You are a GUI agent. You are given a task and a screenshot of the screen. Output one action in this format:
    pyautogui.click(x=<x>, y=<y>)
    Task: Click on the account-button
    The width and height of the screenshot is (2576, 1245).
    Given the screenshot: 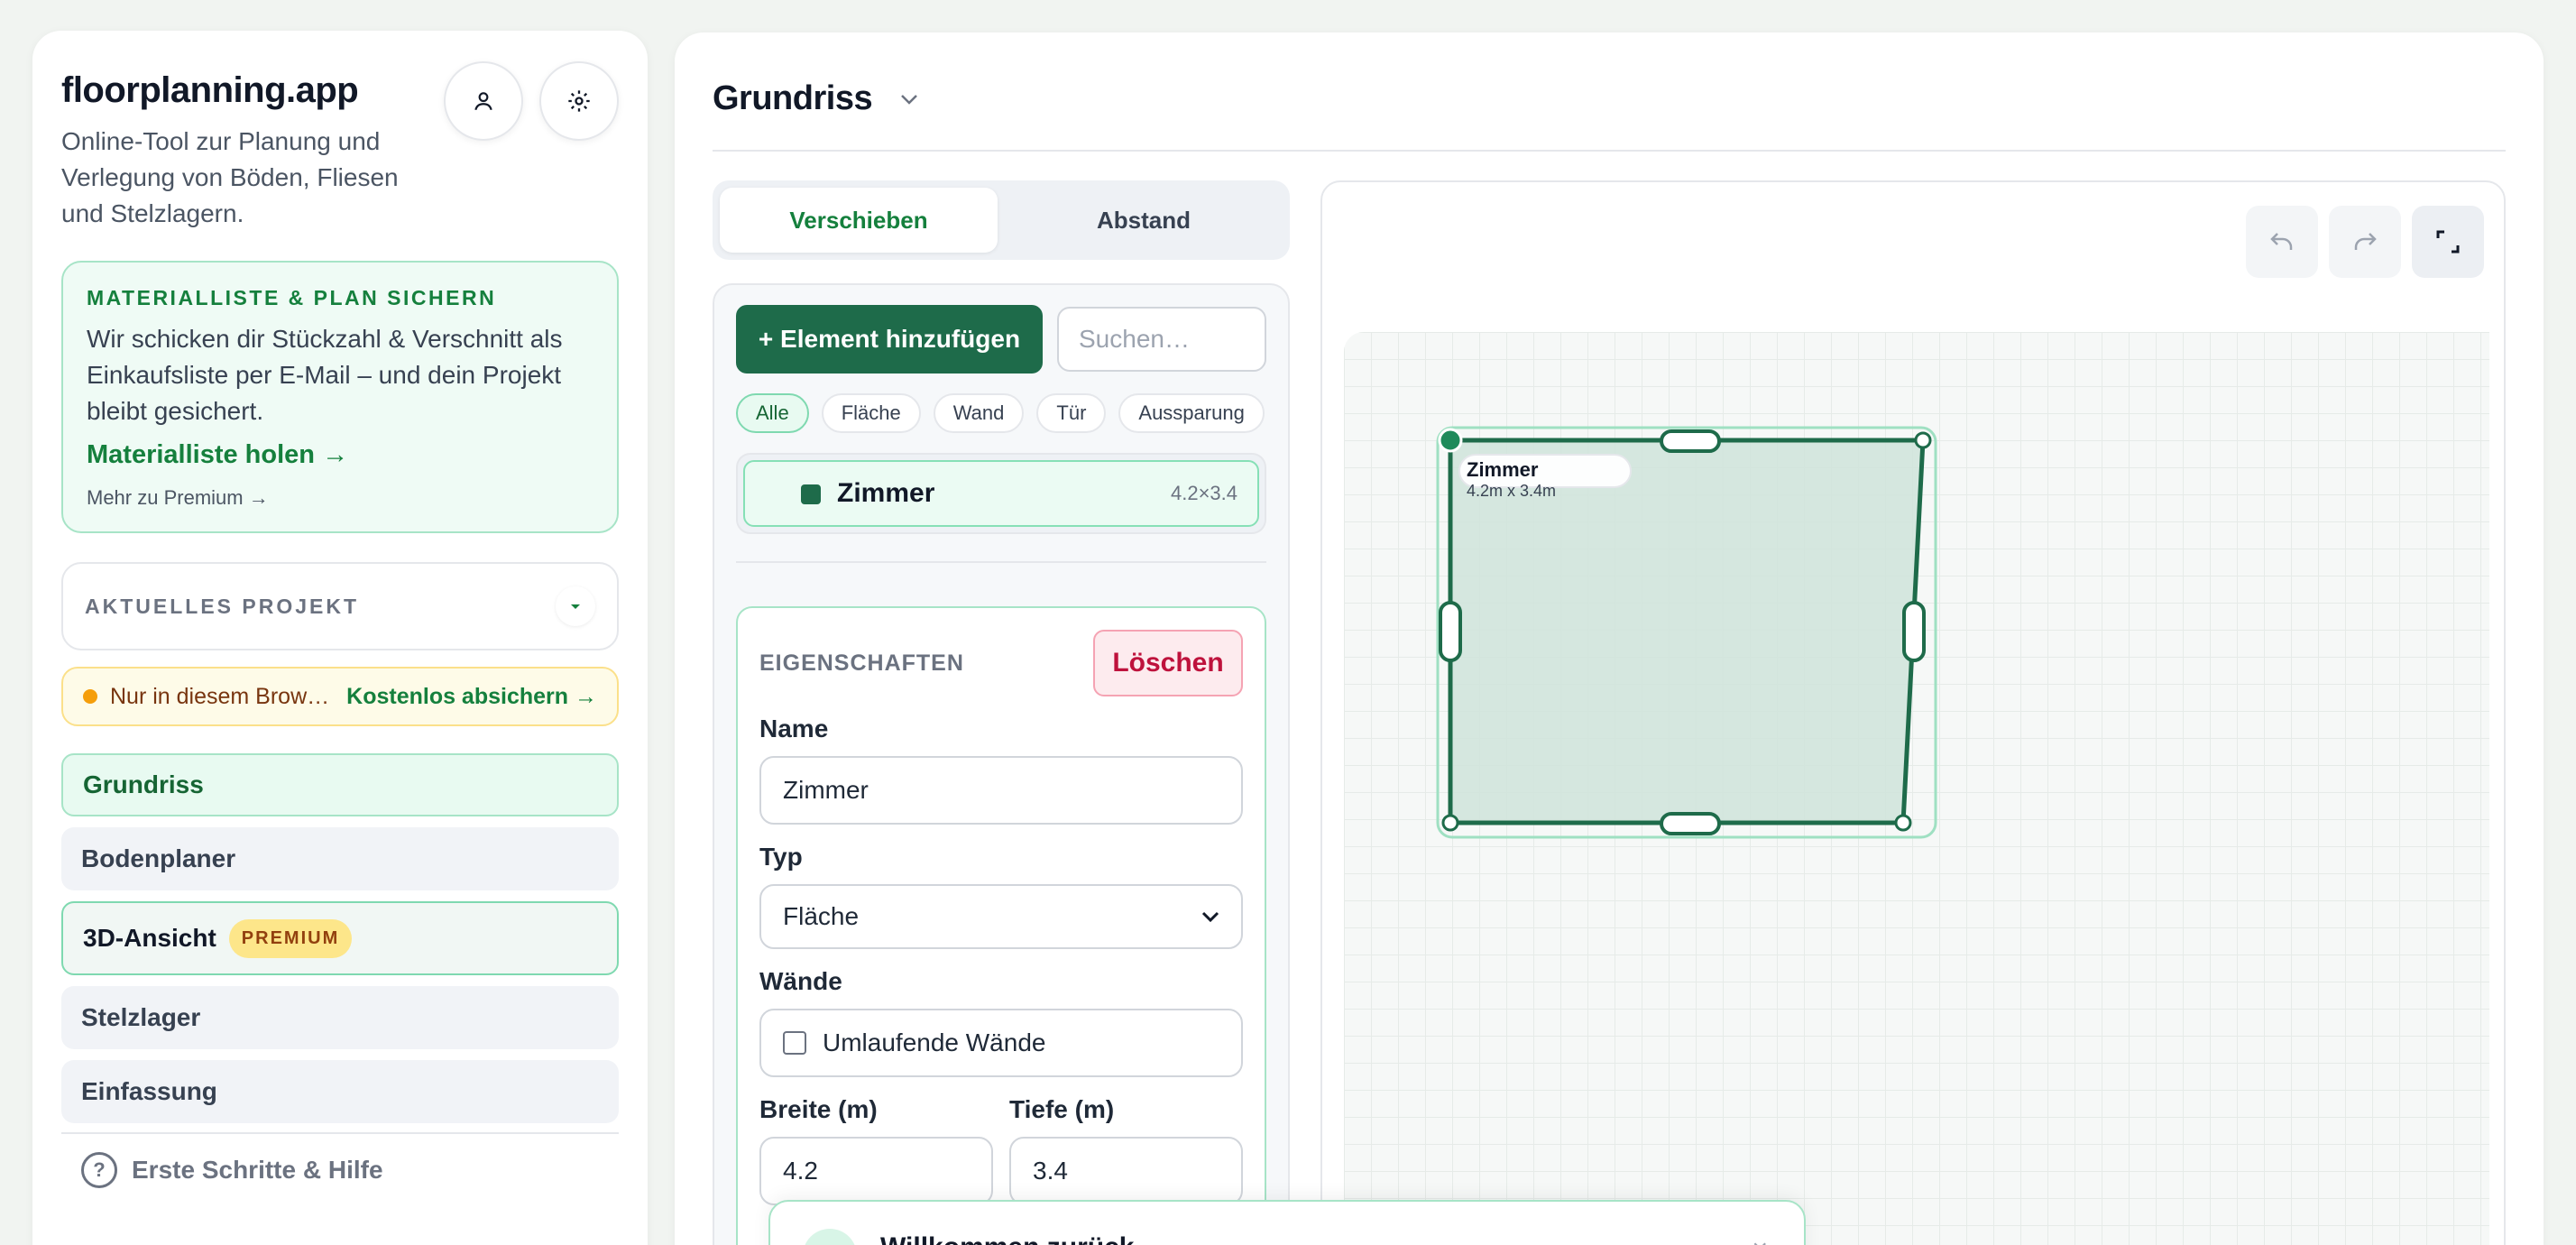 What is the action you would take?
    pyautogui.click(x=484, y=101)
    